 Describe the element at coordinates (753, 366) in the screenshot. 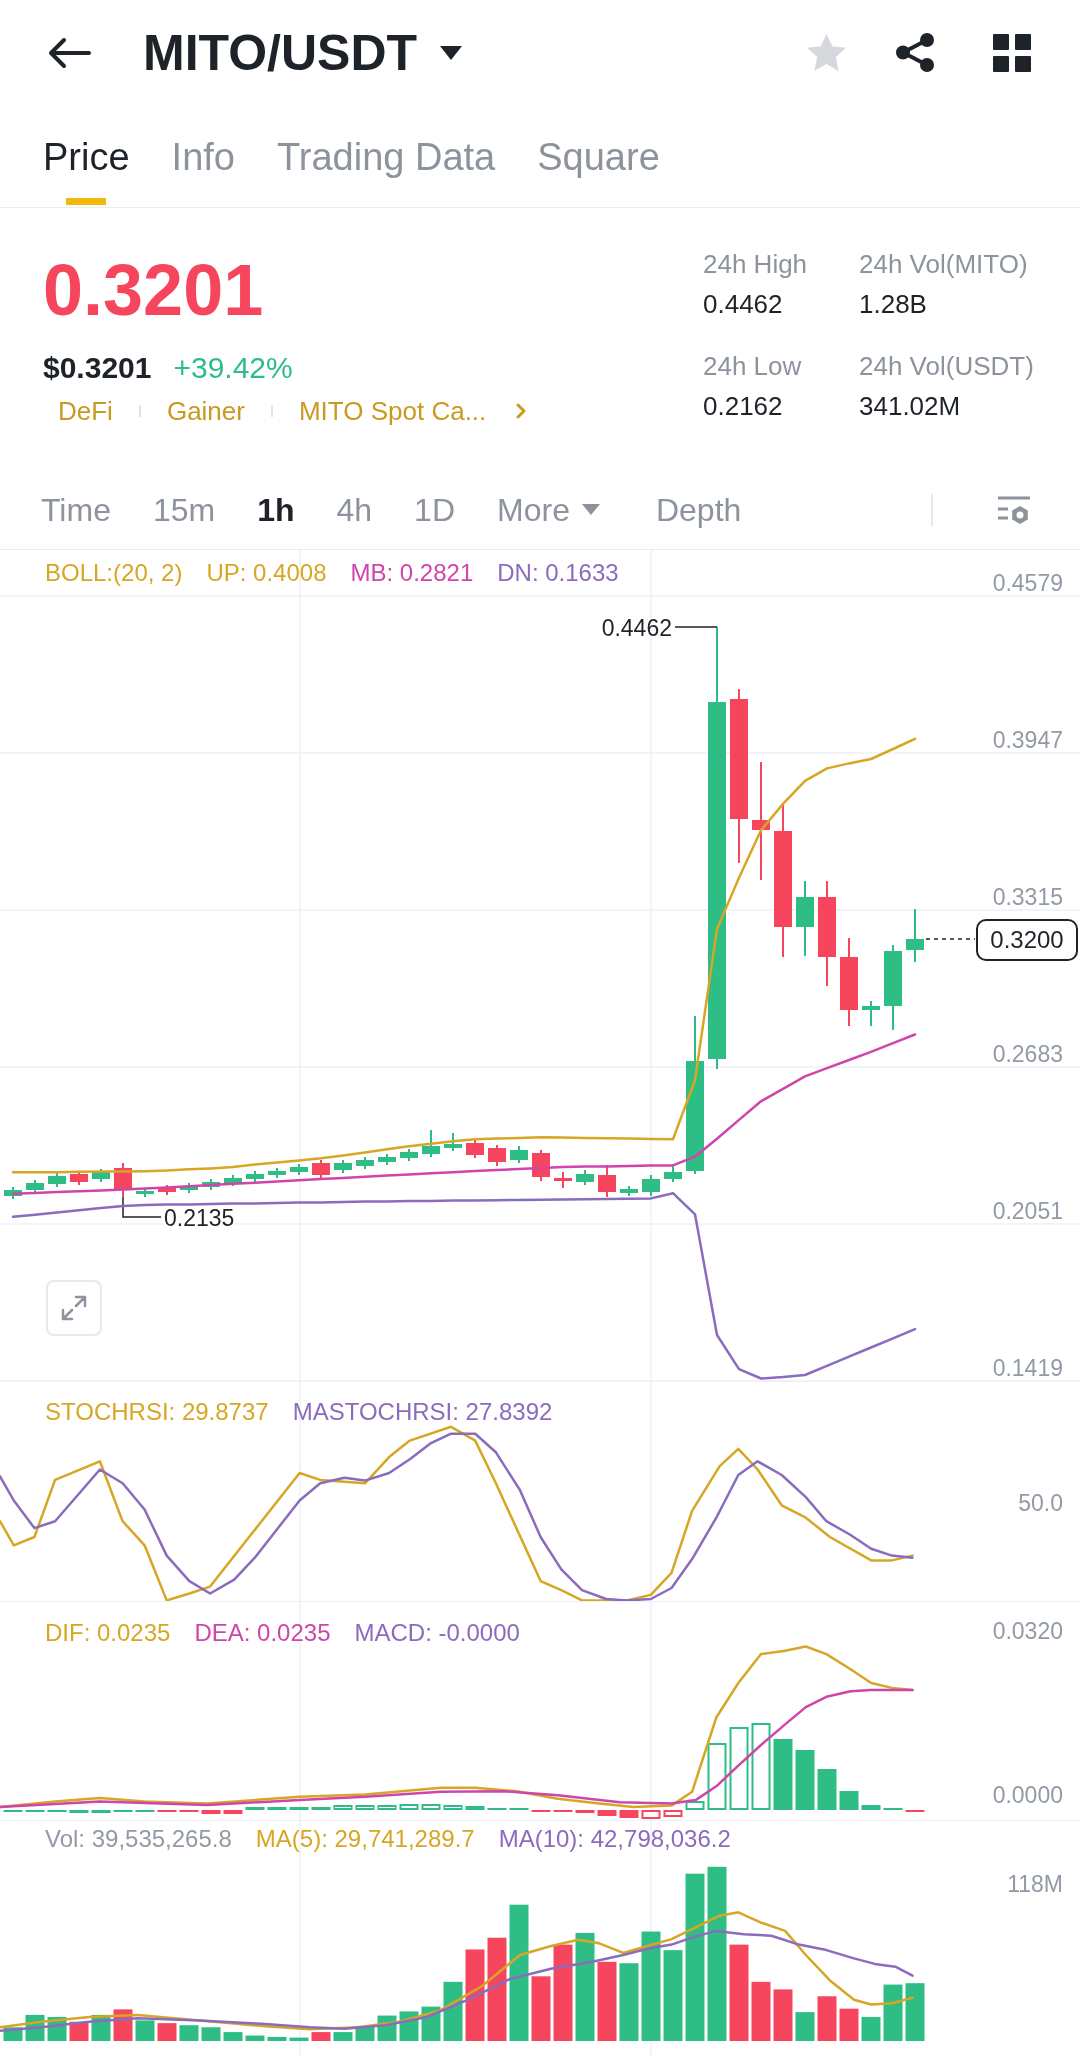

I see `stat-label: 24h Low` at that location.